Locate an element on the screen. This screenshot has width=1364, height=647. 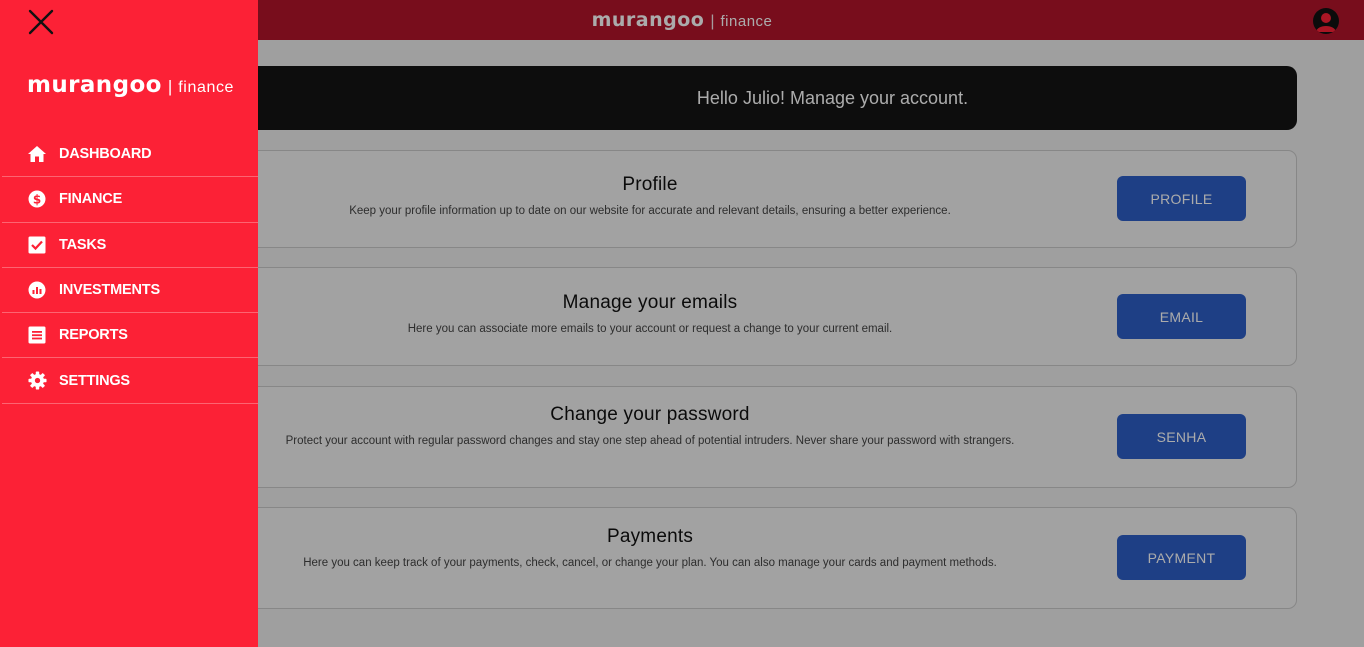
chart-icon is located at coordinates (37, 290).